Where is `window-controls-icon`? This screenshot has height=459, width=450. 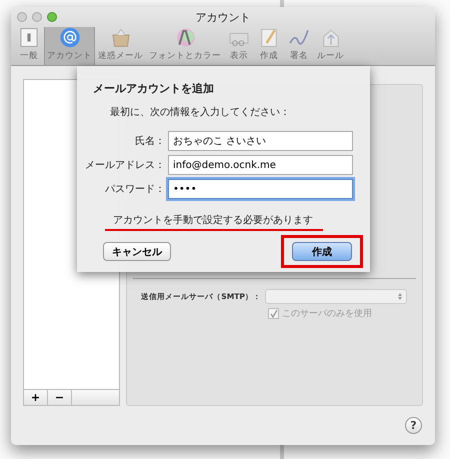 window-controls-icon is located at coordinates (37, 17).